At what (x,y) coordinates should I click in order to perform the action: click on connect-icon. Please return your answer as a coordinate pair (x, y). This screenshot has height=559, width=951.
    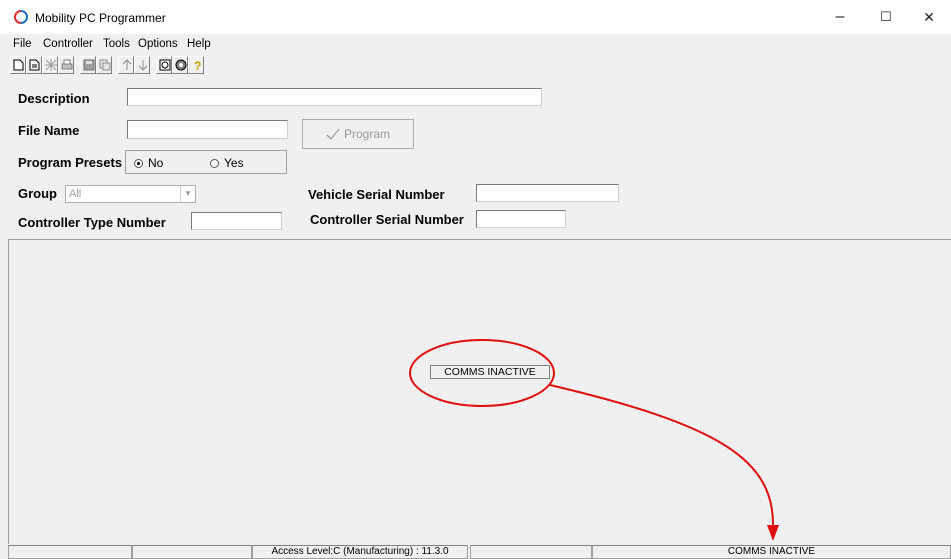
    Looking at the image, I should click on (181, 65).